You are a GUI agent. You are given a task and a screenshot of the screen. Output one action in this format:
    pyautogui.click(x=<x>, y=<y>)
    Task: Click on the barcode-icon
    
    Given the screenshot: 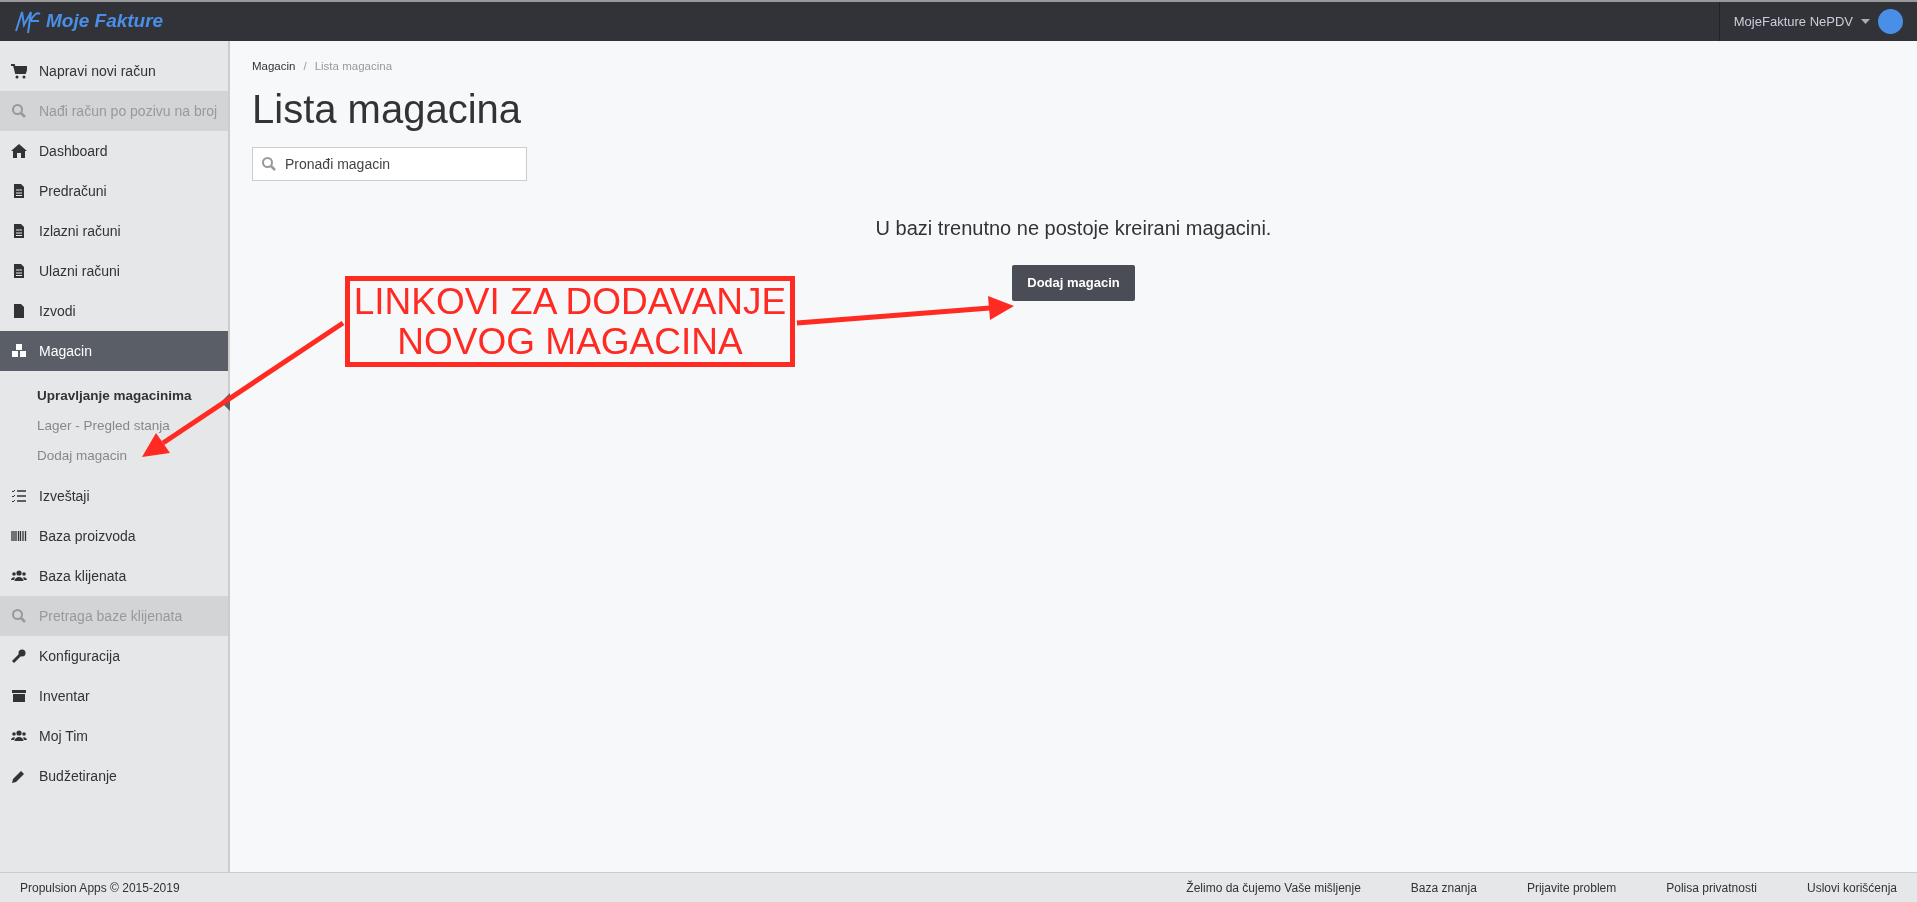 What is the action you would take?
    pyautogui.click(x=19, y=536)
    